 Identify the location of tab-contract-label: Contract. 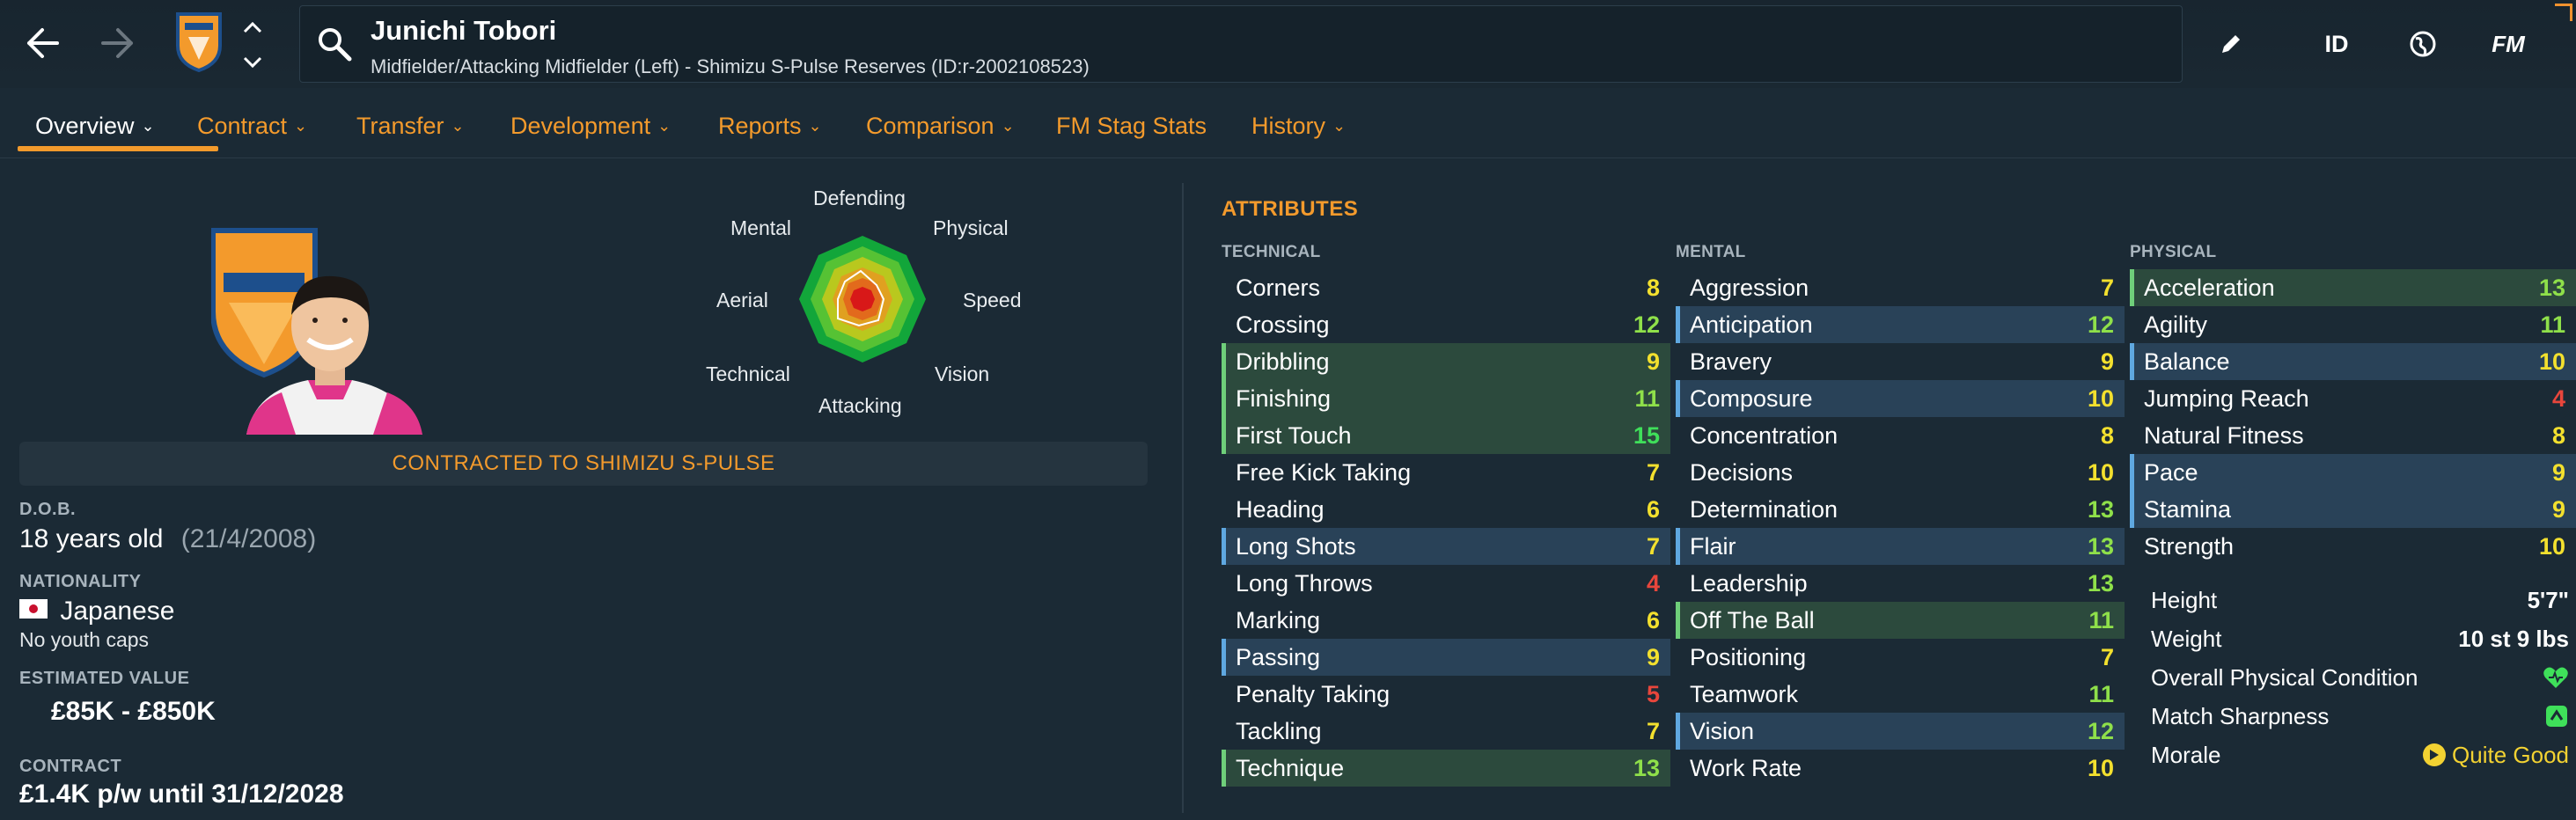
(242, 126).